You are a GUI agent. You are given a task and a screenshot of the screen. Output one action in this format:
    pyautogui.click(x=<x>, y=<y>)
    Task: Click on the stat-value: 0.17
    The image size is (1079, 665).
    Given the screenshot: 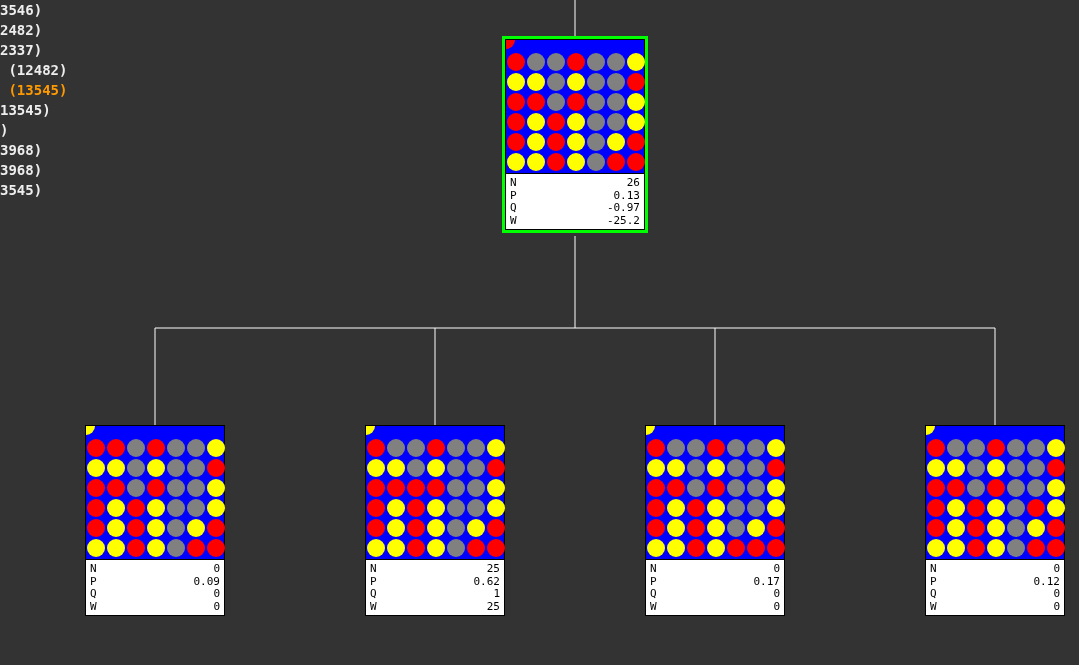 What is the action you would take?
    pyautogui.click(x=766, y=581)
    